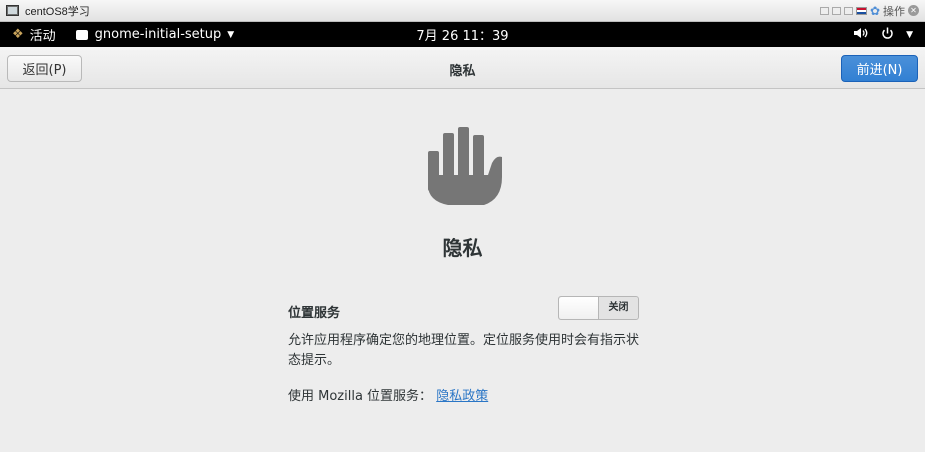 Image resolution: width=925 pixels, height=452 pixels. What do you see at coordinates (909, 34) in the screenshot?
I see `system-menu-caret-icon: ▼` at bounding box center [909, 34].